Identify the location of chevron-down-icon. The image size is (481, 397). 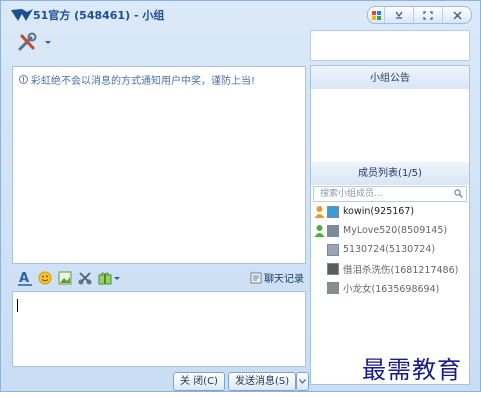
(303, 381).